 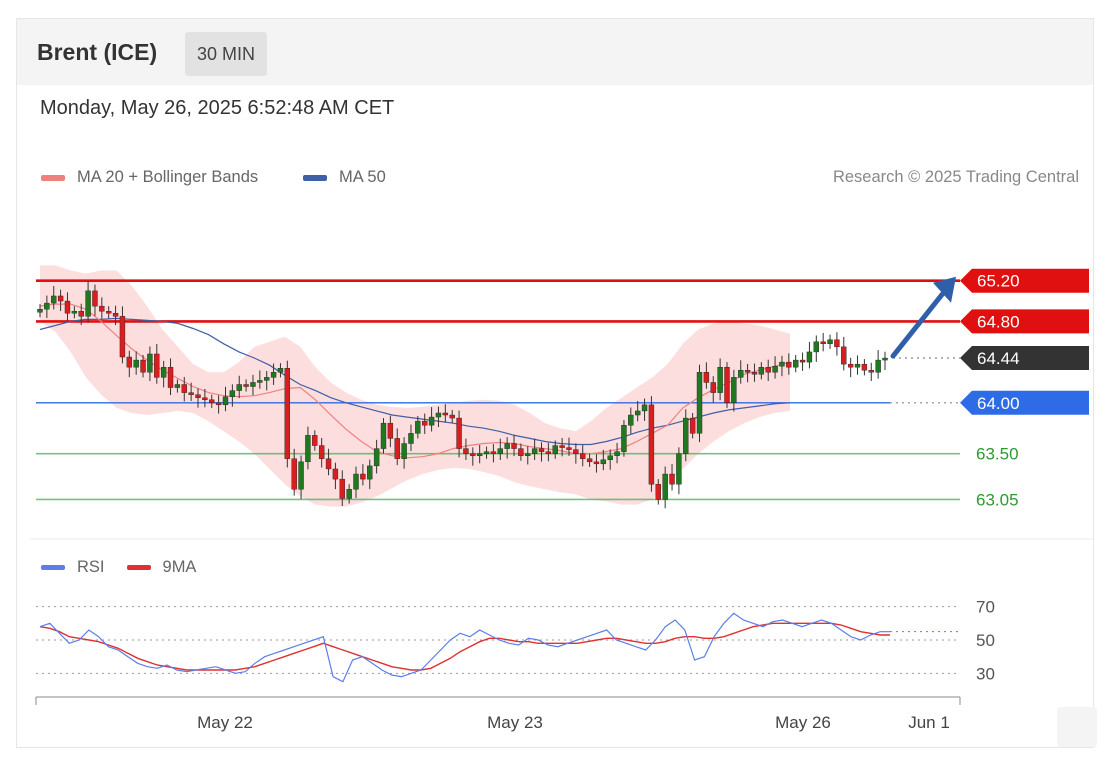 What do you see at coordinates (985, 607) in the screenshot?
I see `rsi-level-label: 70` at bounding box center [985, 607].